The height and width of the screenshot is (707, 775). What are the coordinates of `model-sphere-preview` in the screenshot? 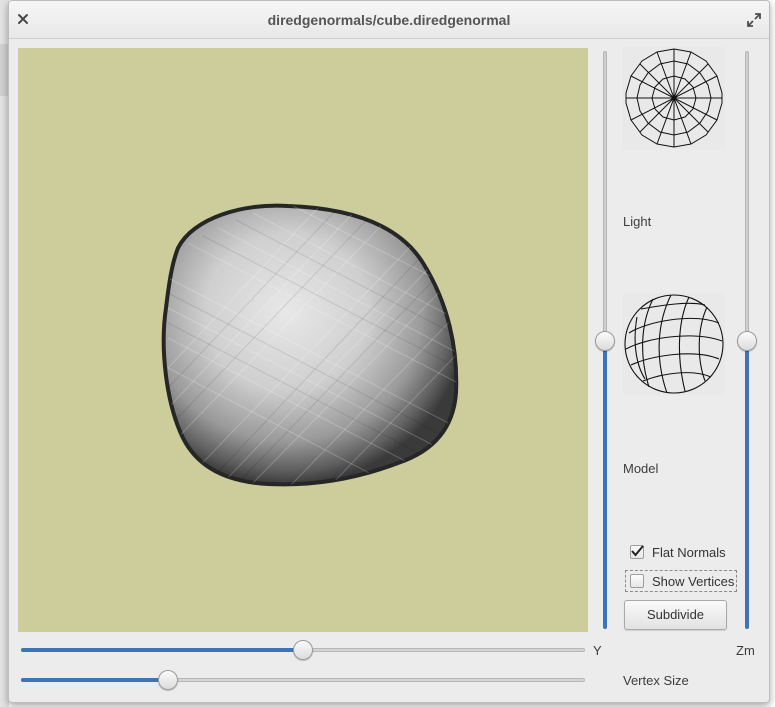 It's located at (674, 344).